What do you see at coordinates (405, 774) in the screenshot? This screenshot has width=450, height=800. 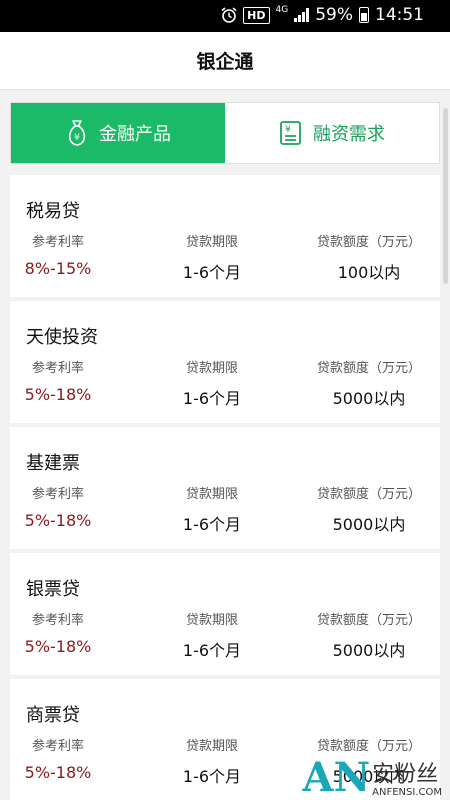 I see `watermark-cn: 安粉丝` at bounding box center [405, 774].